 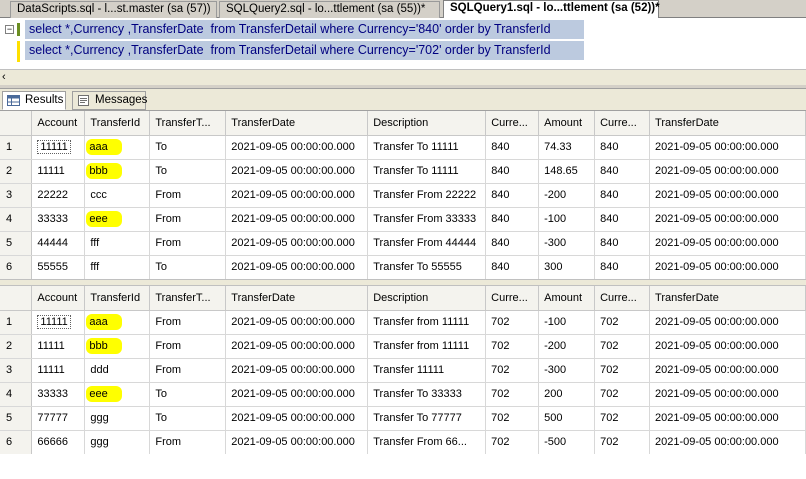 What do you see at coordinates (117, 394) in the screenshot?
I see `table-cell: eee` at bounding box center [117, 394].